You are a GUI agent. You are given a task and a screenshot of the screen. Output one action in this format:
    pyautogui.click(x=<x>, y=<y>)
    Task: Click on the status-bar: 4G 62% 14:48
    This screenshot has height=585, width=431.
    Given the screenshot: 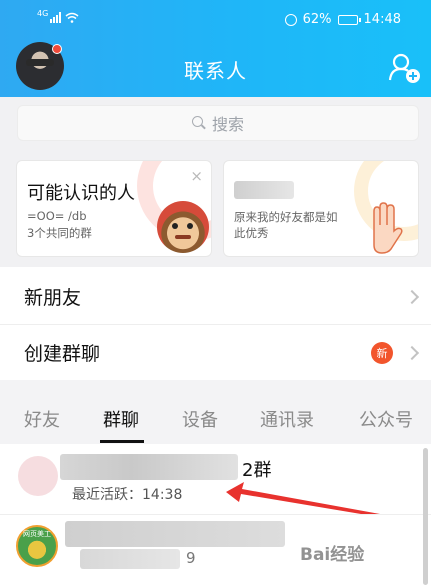 What is the action you would take?
    pyautogui.click(x=215, y=20)
    